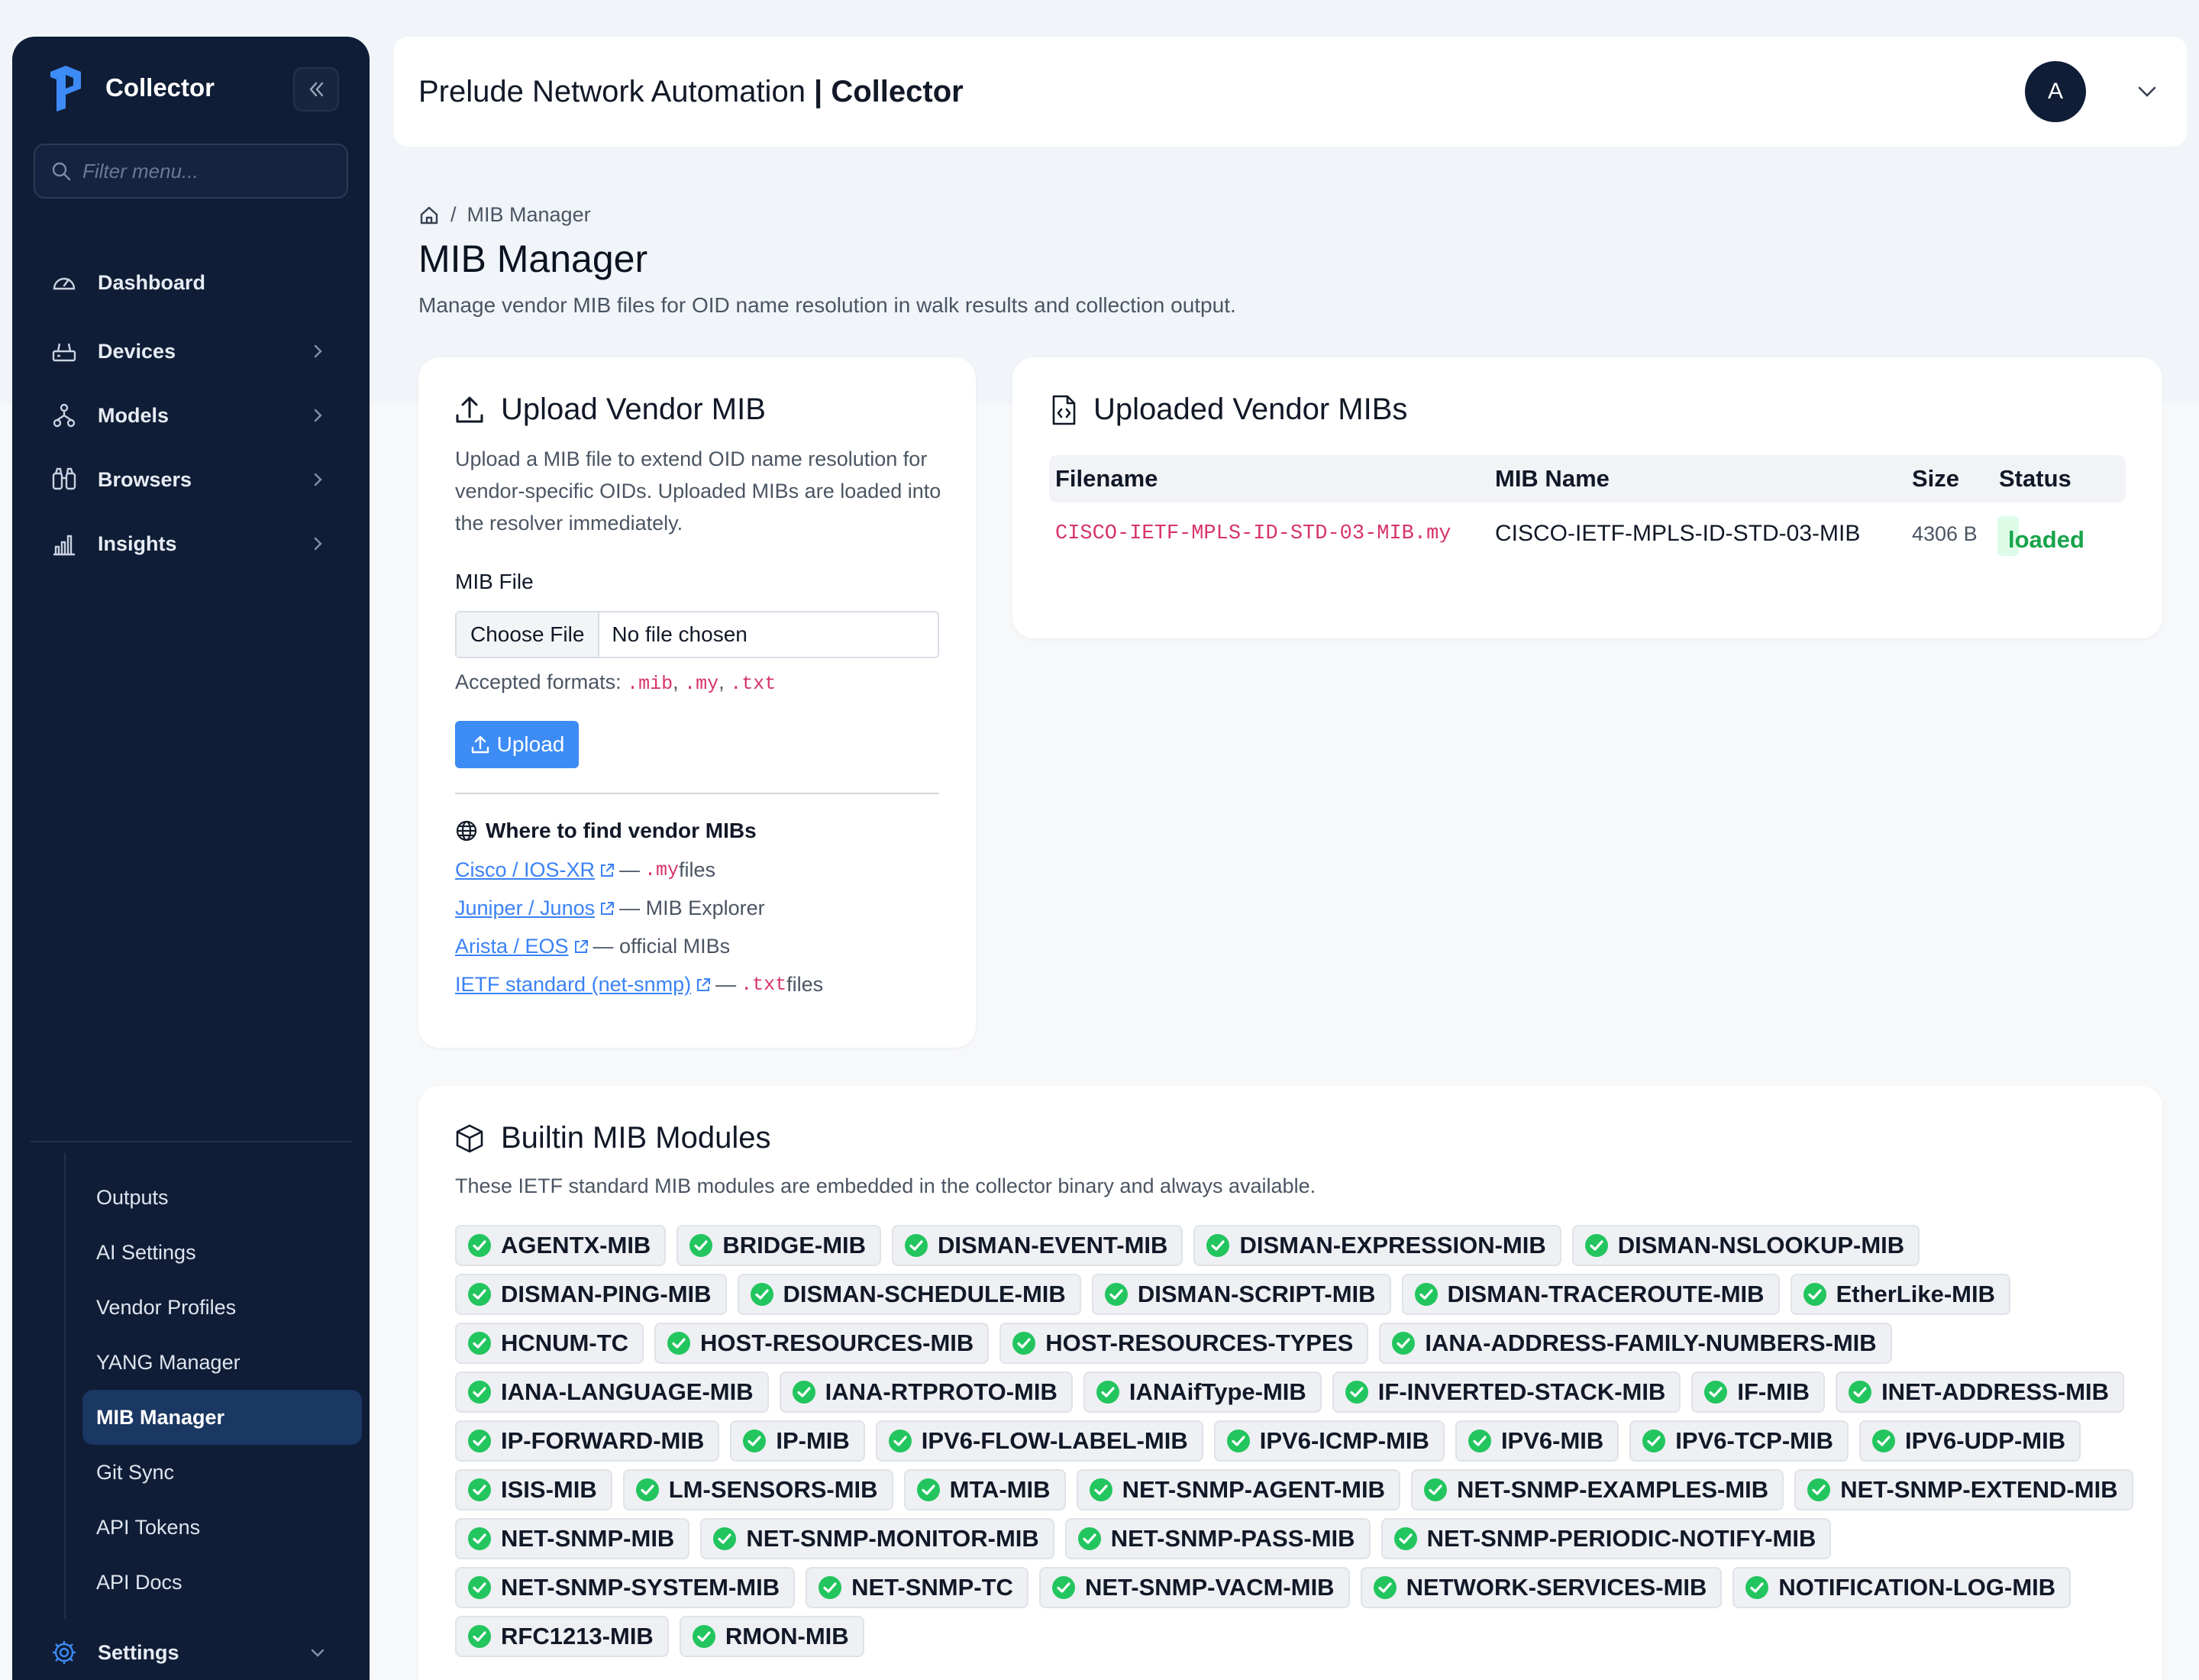  What do you see at coordinates (1377, 1245) in the screenshot?
I see `mib-module-chip: DISMAN-EXPRESSION-MIB` at bounding box center [1377, 1245].